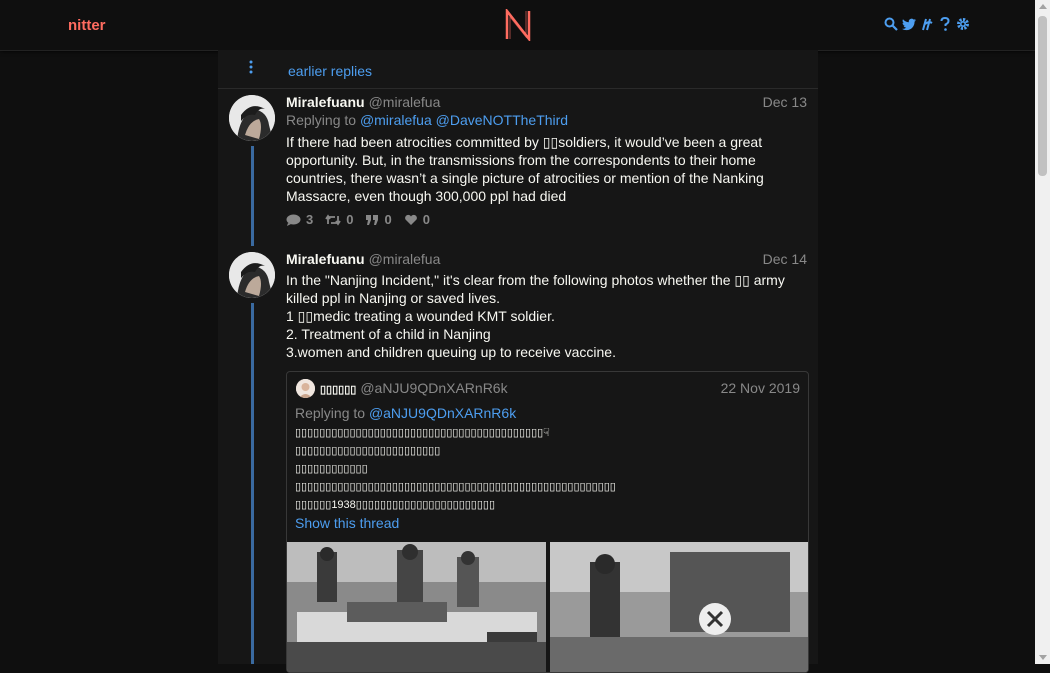  What do you see at coordinates (350, 219) in the screenshot?
I see `retweet-count-value: 0` at bounding box center [350, 219].